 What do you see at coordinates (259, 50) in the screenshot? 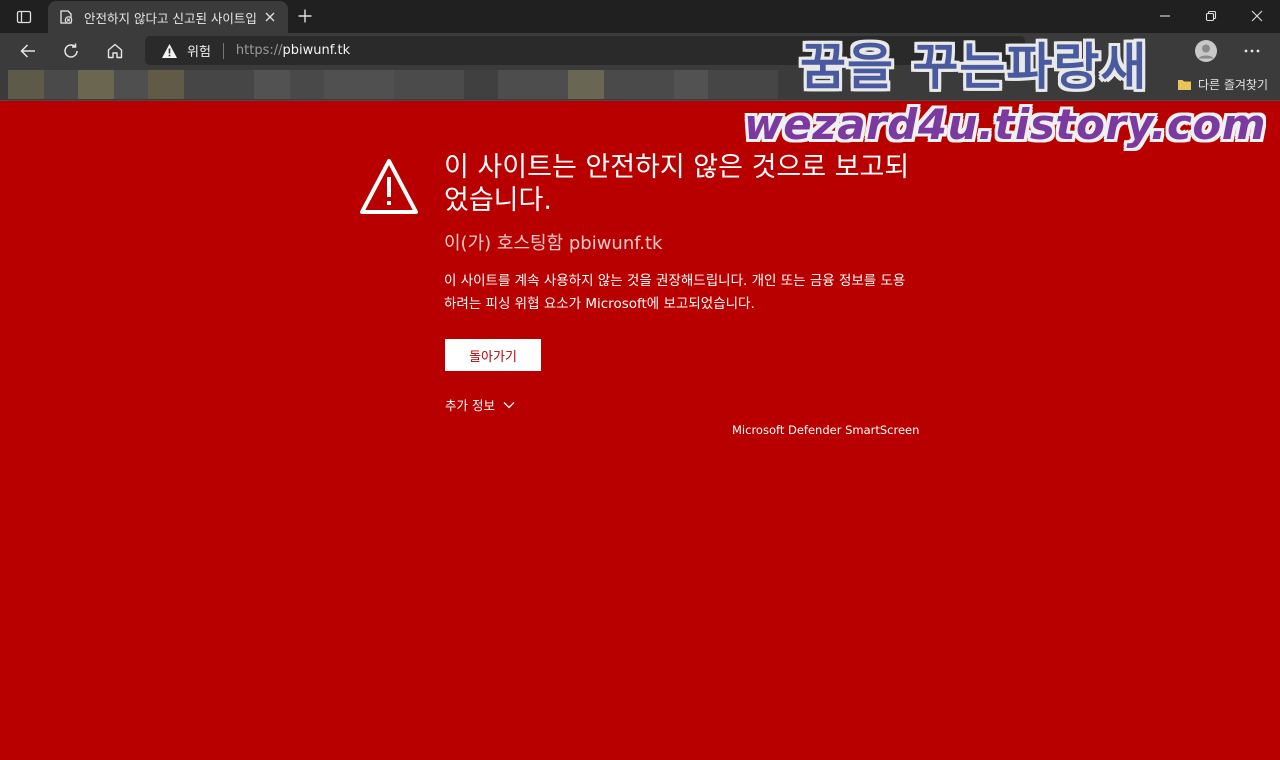
I see `url-scheme: https://` at bounding box center [259, 50].